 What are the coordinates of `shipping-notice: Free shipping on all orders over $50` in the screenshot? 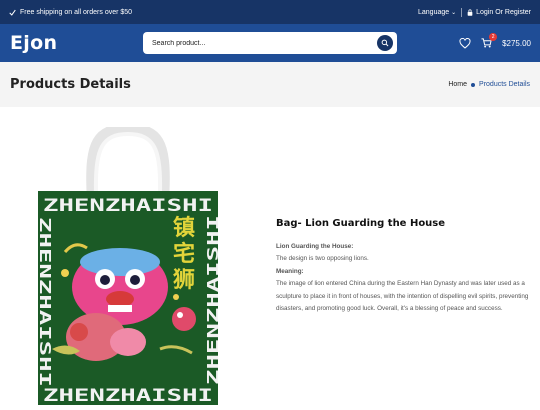 It's located at (70, 12).